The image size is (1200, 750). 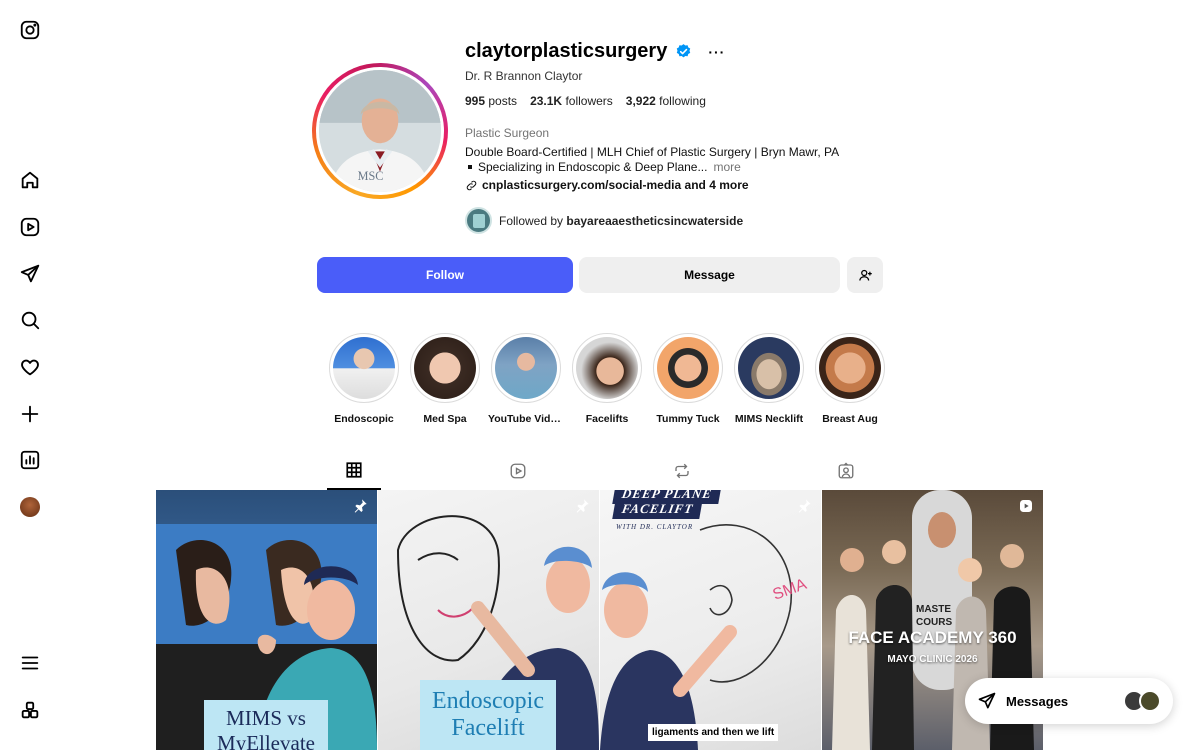 What do you see at coordinates (932, 637) in the screenshot?
I see `post-caption: FACE ACADEMY 360` at bounding box center [932, 637].